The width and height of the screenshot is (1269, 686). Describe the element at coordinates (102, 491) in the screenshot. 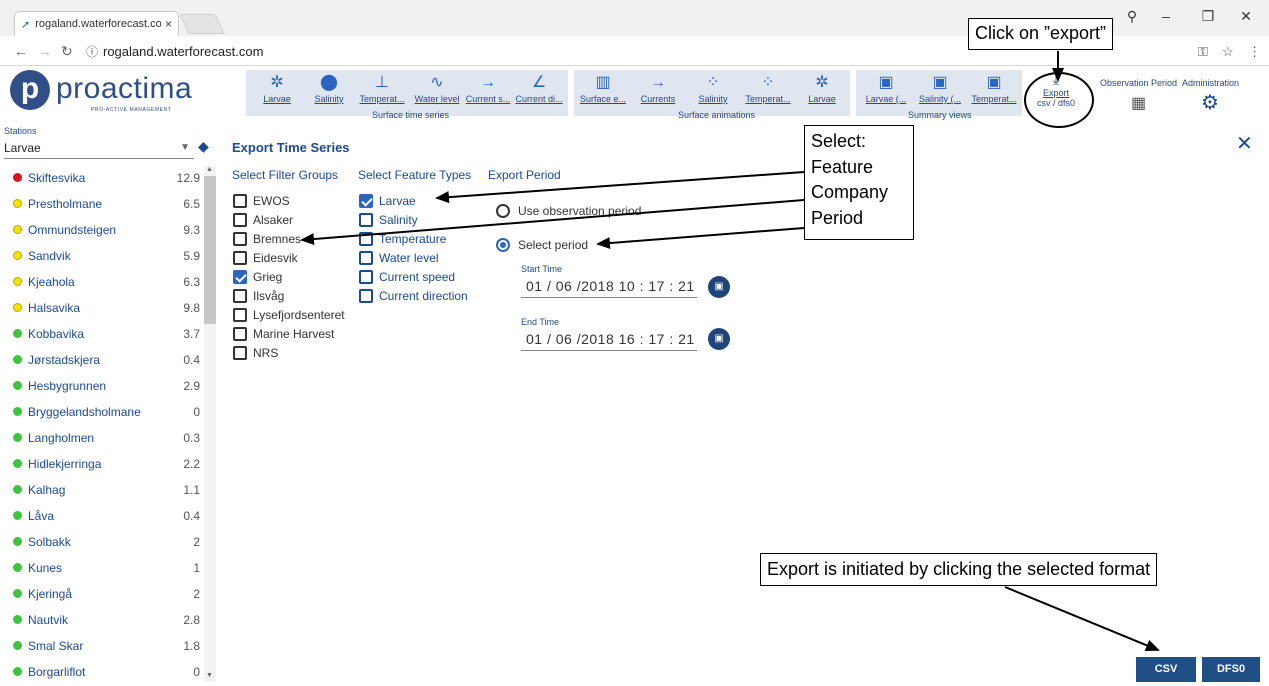

I see `station-row: Kalhag 1.1` at that location.